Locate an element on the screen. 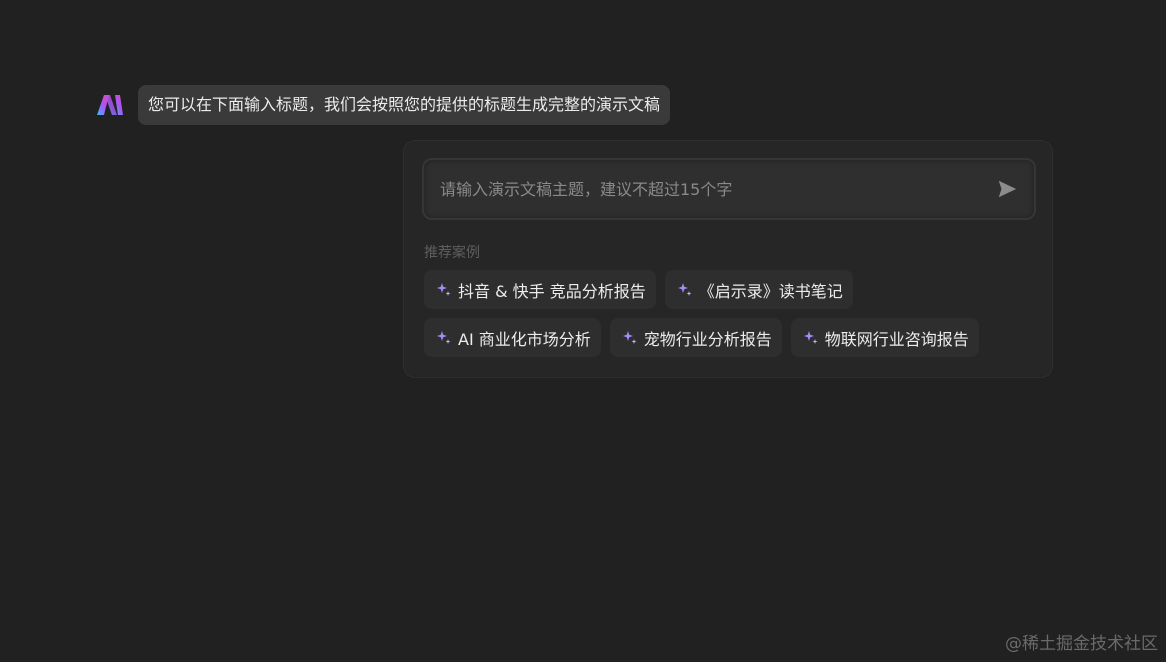 The width and height of the screenshot is (1166, 662). example-chip-label: 《启示录》读书笔记 is located at coordinates (770, 291).